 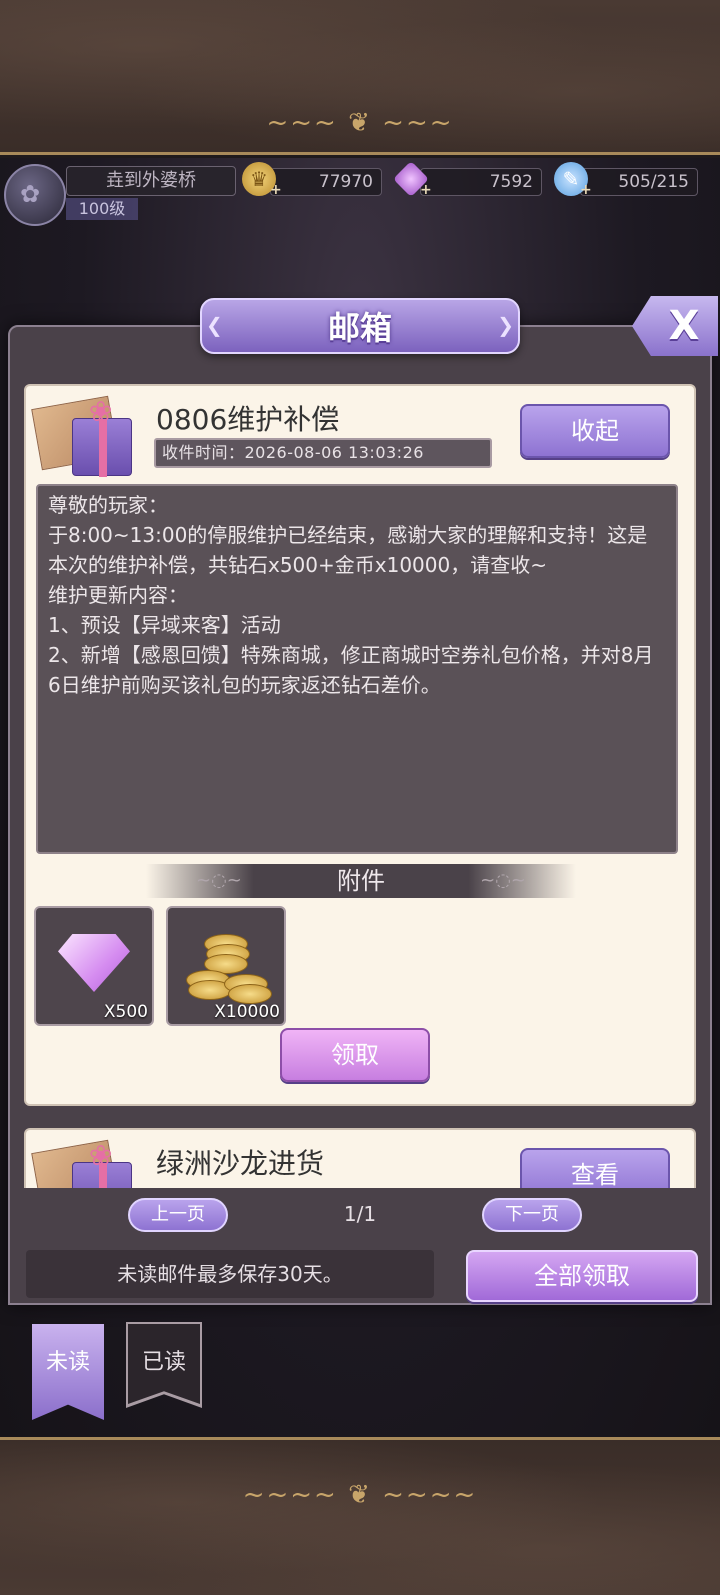 What do you see at coordinates (230, 1274) in the screenshot?
I see `retention-note: 未读邮件最多保存30天。` at bounding box center [230, 1274].